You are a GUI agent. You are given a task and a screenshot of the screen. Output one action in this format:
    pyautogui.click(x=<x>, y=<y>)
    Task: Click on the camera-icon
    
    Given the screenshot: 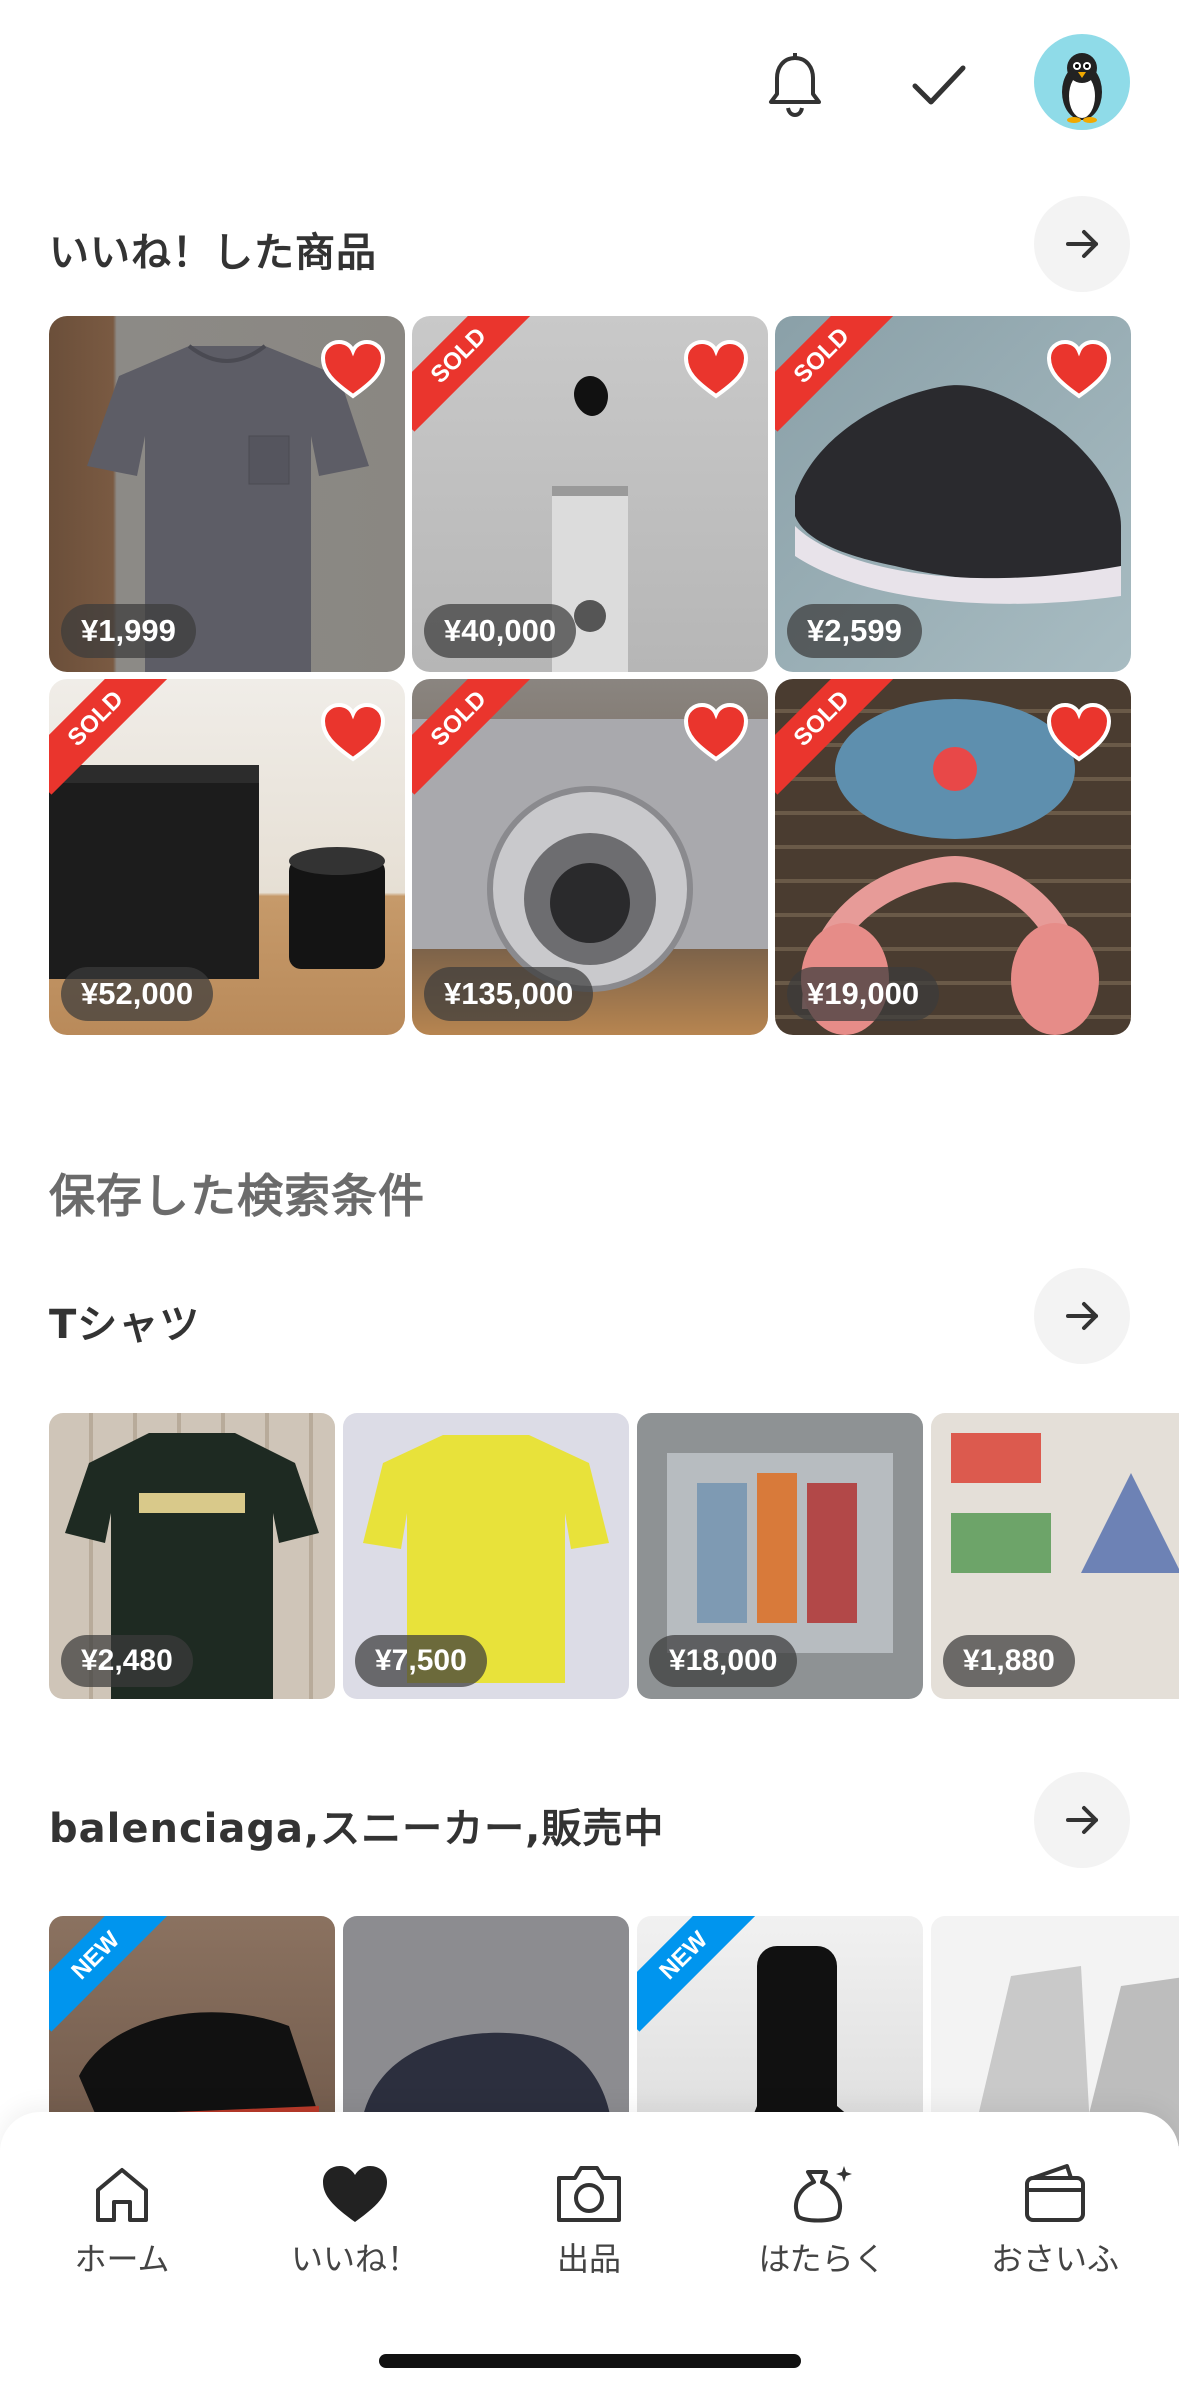 What is the action you would take?
    pyautogui.click(x=589, y=2194)
    